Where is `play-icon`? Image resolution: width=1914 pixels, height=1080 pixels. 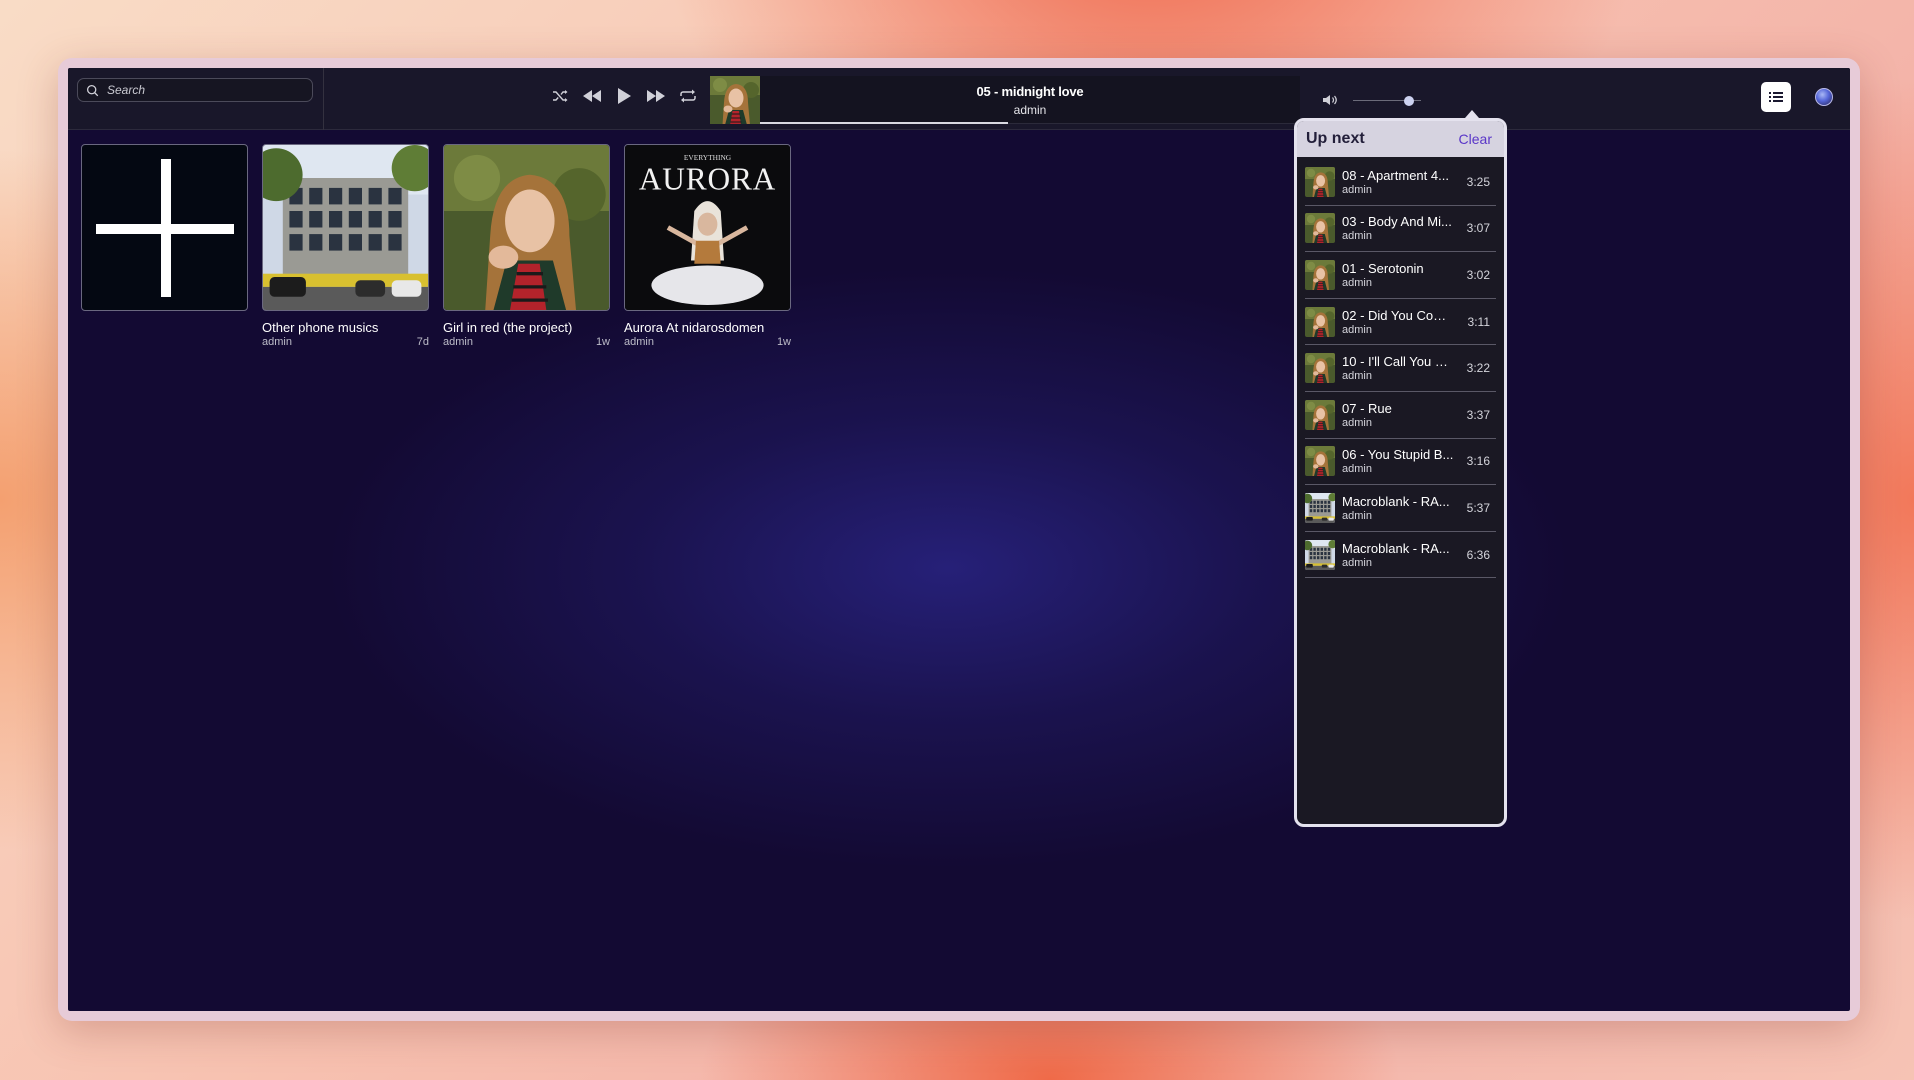
play-icon is located at coordinates (624, 96).